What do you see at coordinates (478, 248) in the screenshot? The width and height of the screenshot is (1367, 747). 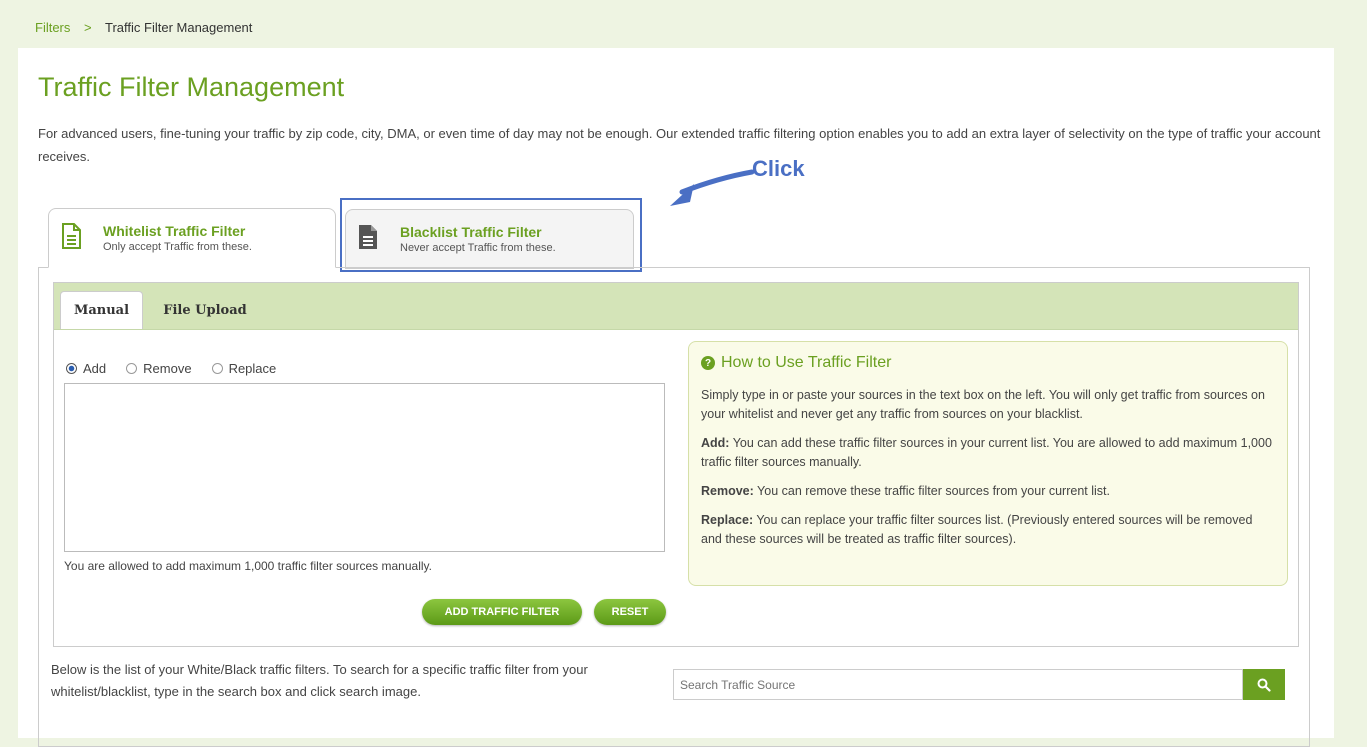 I see `blacklist-tab-subtitle: Never accept Traffic from these.` at bounding box center [478, 248].